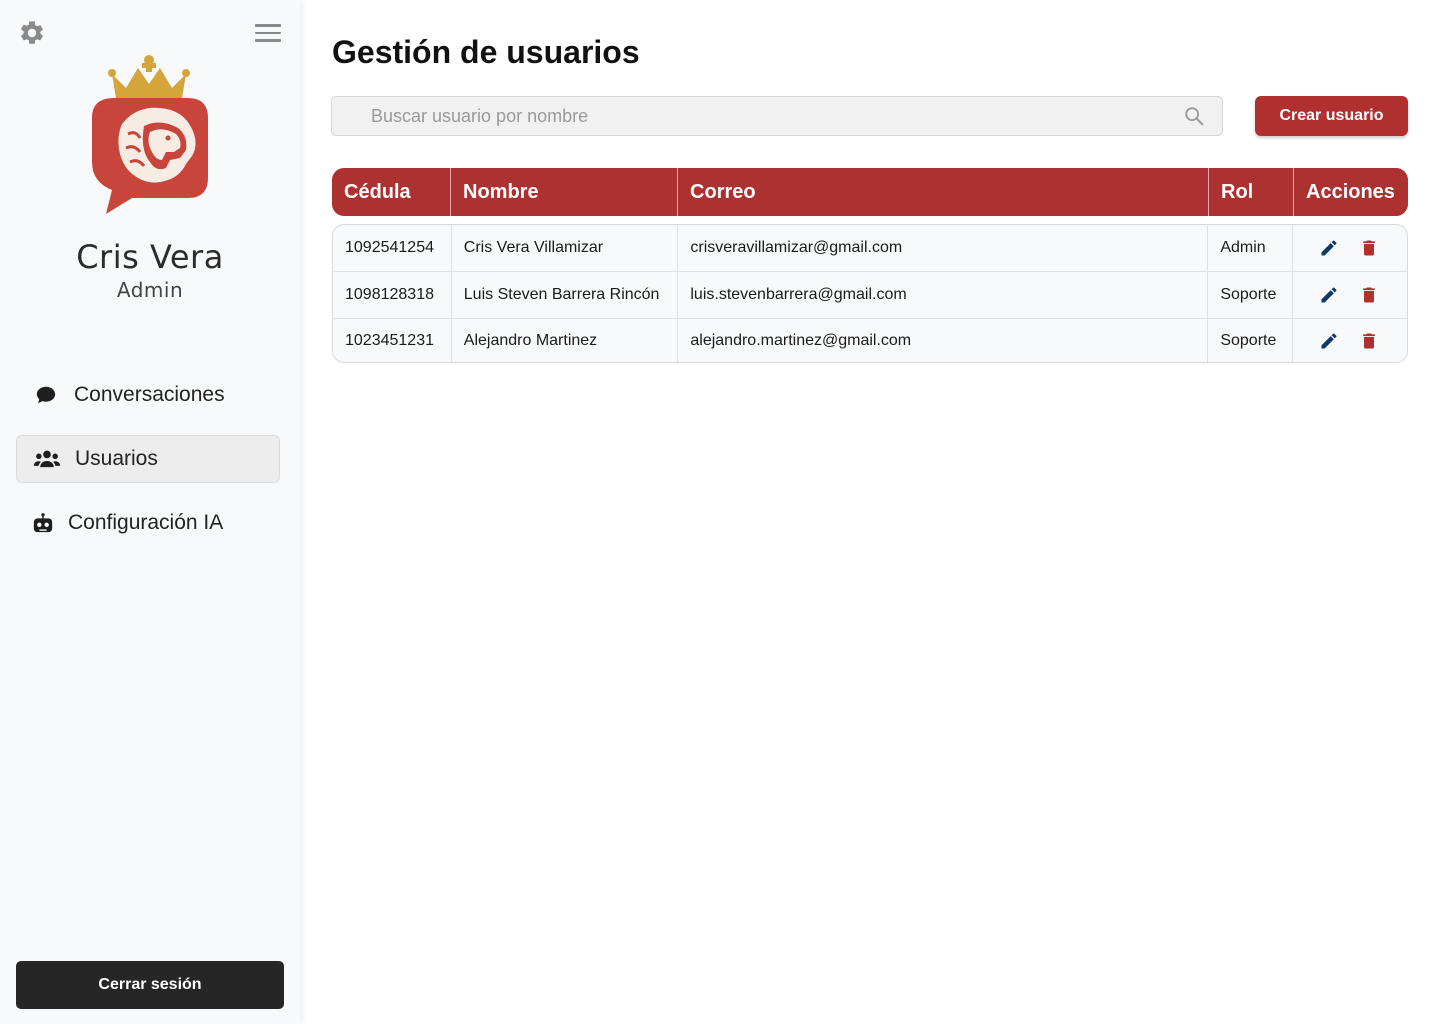 This screenshot has width=1440, height=1024. I want to click on nav-label: Configuración IA, so click(146, 522).